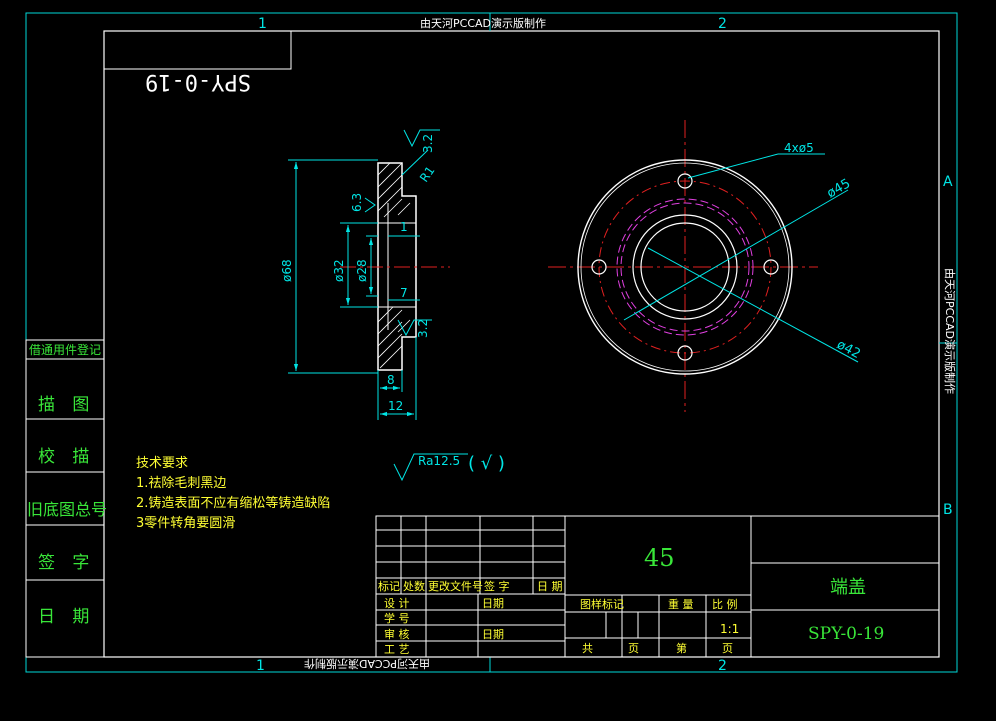 This screenshot has height=721, width=996. Describe the element at coordinates (497, 586) in the screenshot. I see `rev-header-sign: 签 字` at that location.